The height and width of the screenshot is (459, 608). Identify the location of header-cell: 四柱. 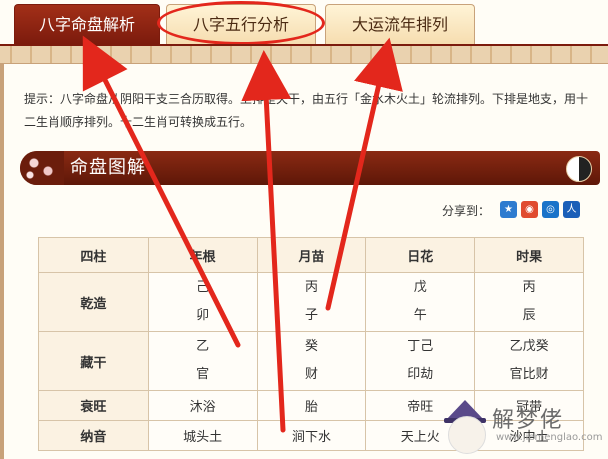
(93, 255).